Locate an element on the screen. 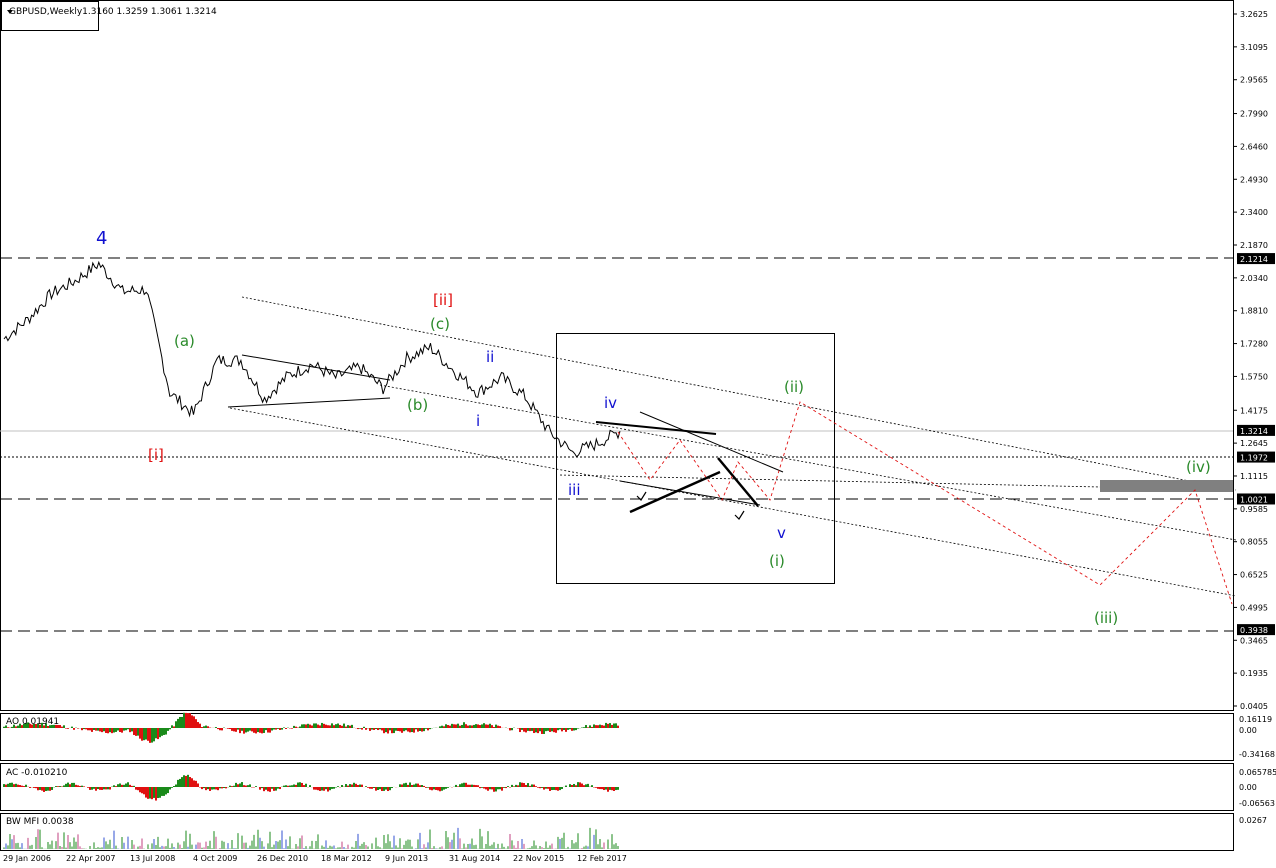 This screenshot has width=1276, height=868. wave-label-green-iv: (iv) is located at coordinates (1198, 467).